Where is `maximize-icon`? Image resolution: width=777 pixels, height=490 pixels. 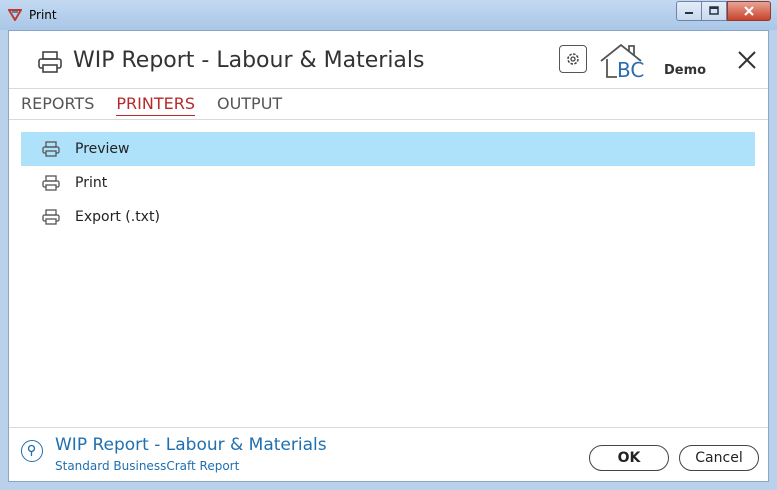 maximize-icon is located at coordinates (714, 10).